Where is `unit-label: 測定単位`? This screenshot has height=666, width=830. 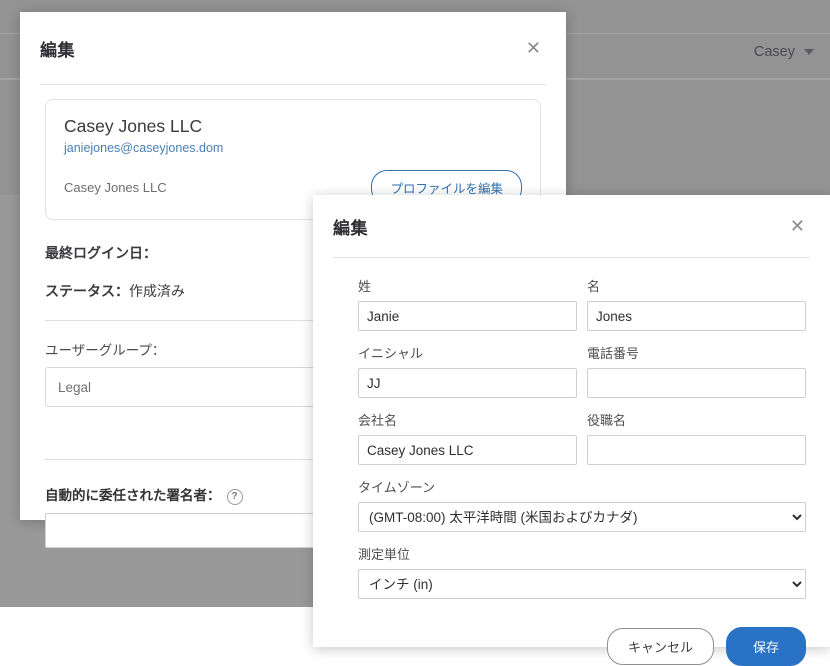
unit-label: 測定単位 is located at coordinates (384, 554).